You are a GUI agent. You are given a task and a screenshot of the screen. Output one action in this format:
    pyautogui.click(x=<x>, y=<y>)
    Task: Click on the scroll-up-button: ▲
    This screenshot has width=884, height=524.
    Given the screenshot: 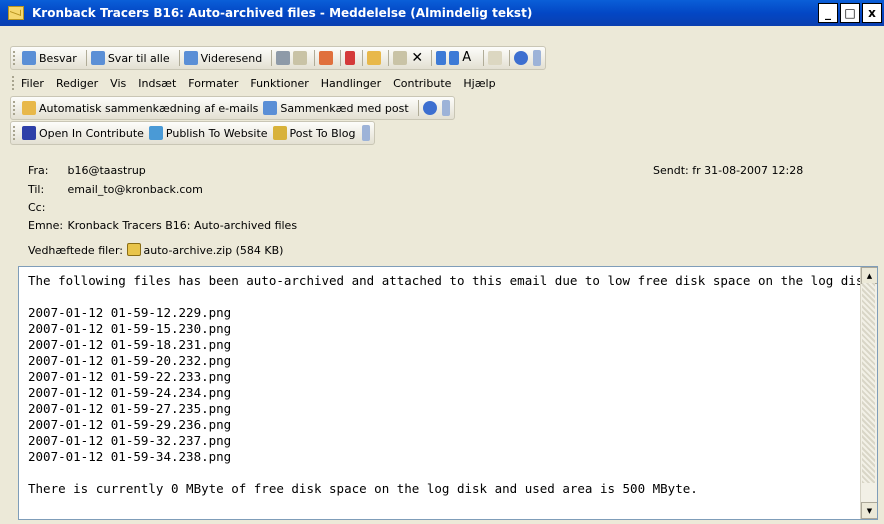 What is the action you would take?
    pyautogui.click(x=869, y=275)
    